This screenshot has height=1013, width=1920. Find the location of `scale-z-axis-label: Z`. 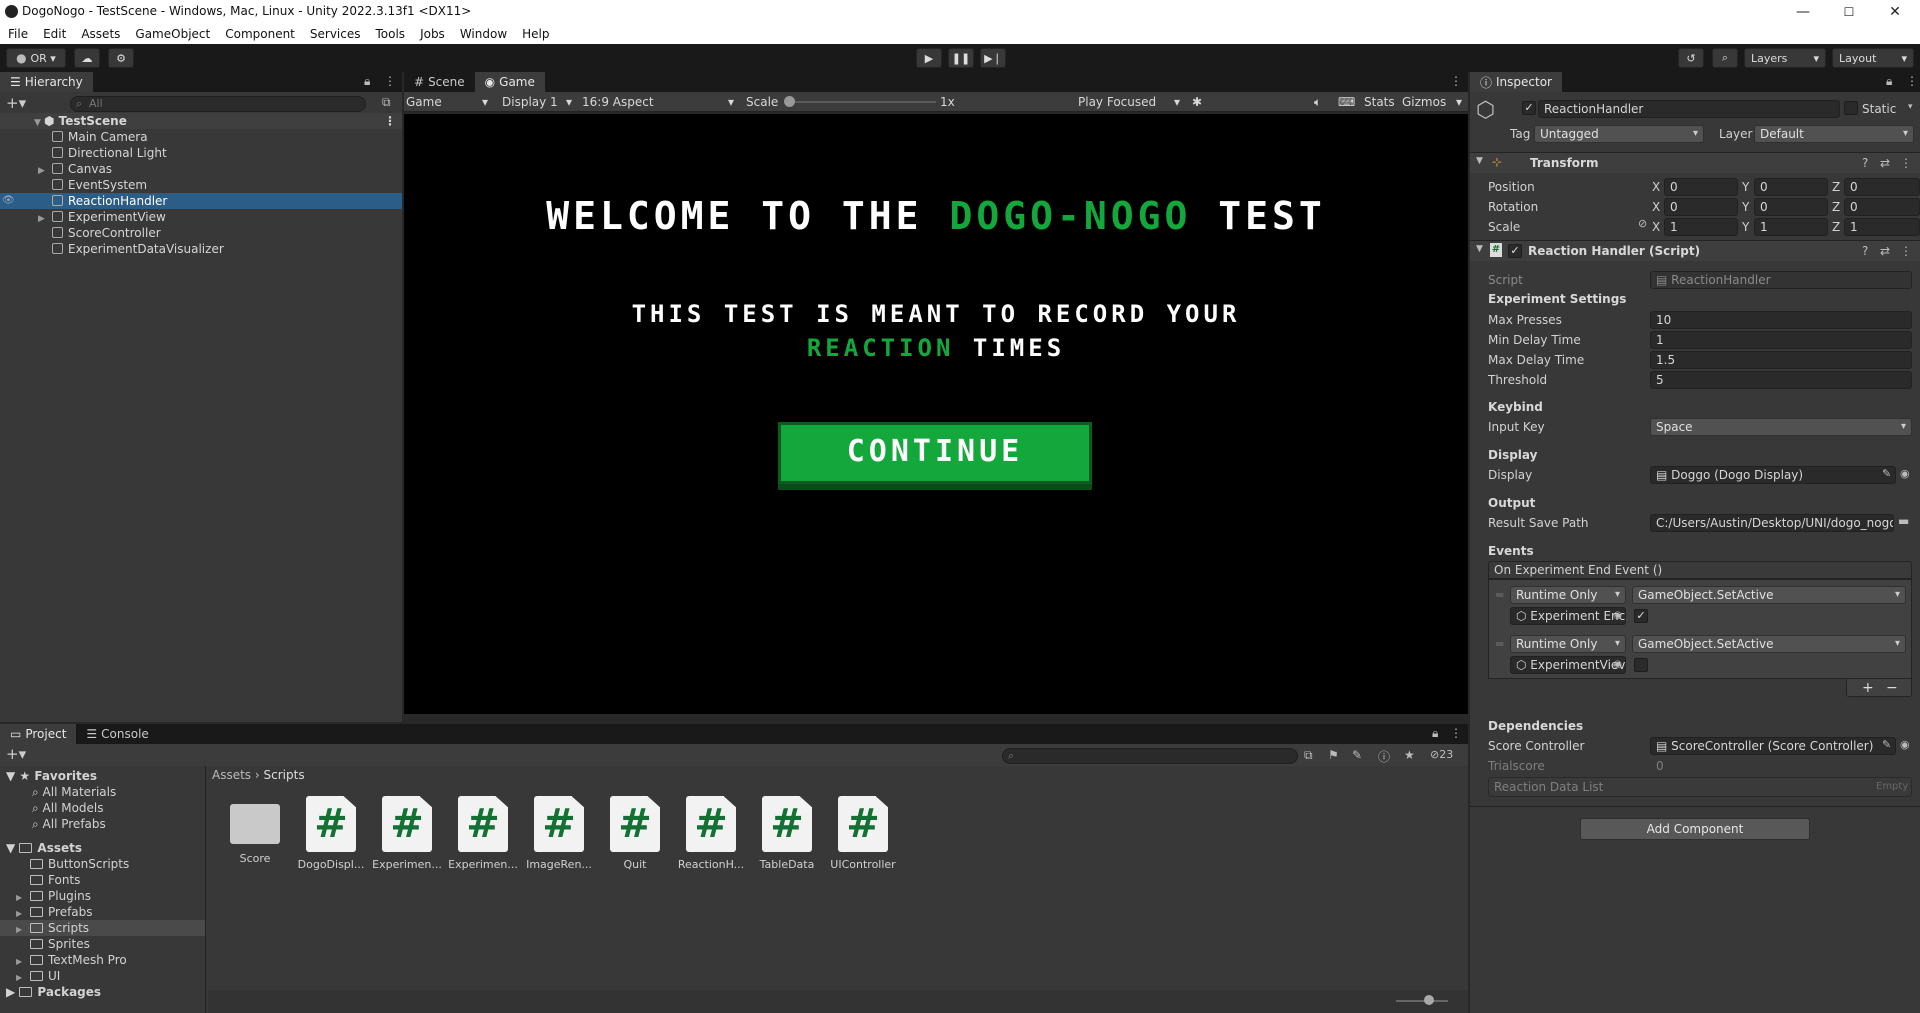

scale-z-axis-label: Z is located at coordinates (1836, 227).